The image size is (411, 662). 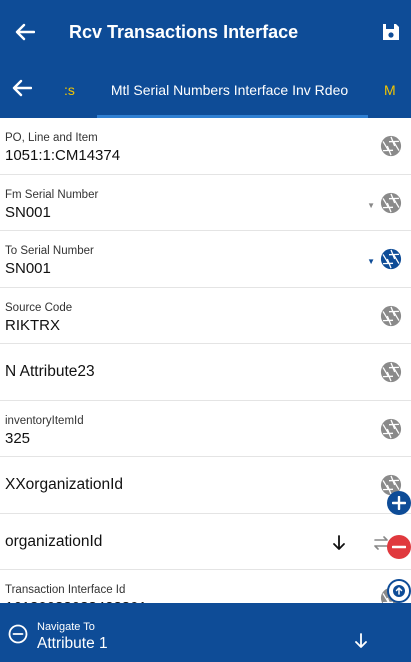 I want to click on sort-down-icon, so click(x=339, y=543).